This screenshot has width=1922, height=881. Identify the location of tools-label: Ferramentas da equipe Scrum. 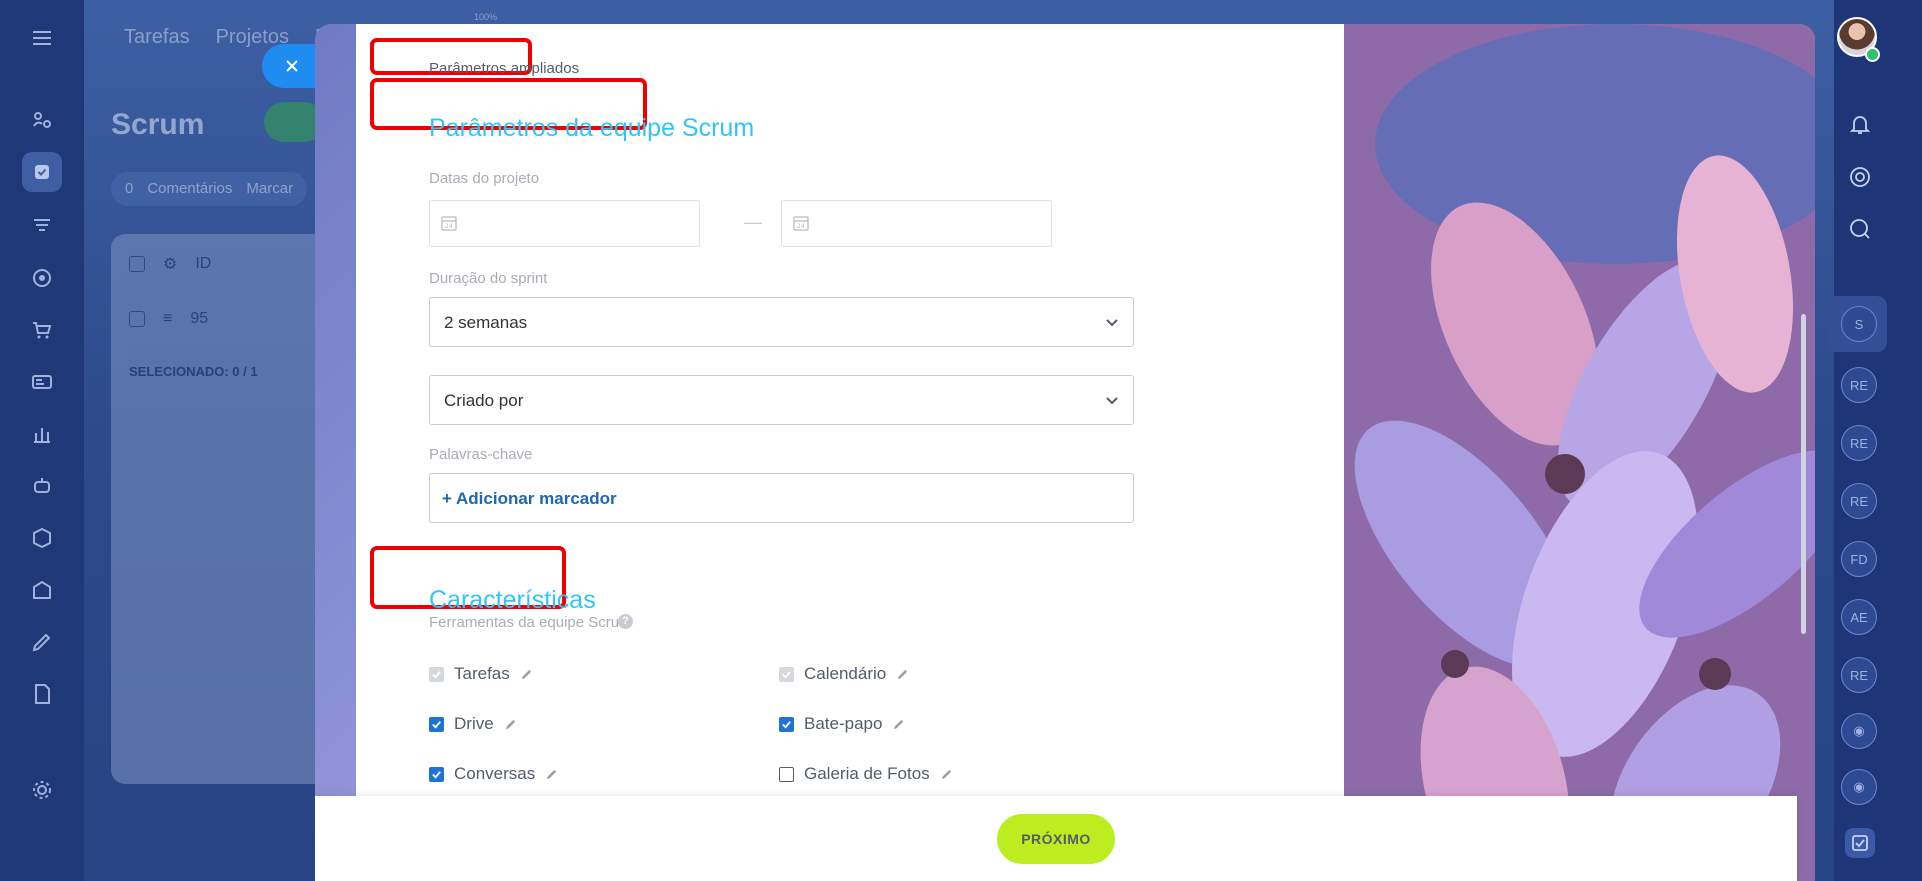
(530, 622).